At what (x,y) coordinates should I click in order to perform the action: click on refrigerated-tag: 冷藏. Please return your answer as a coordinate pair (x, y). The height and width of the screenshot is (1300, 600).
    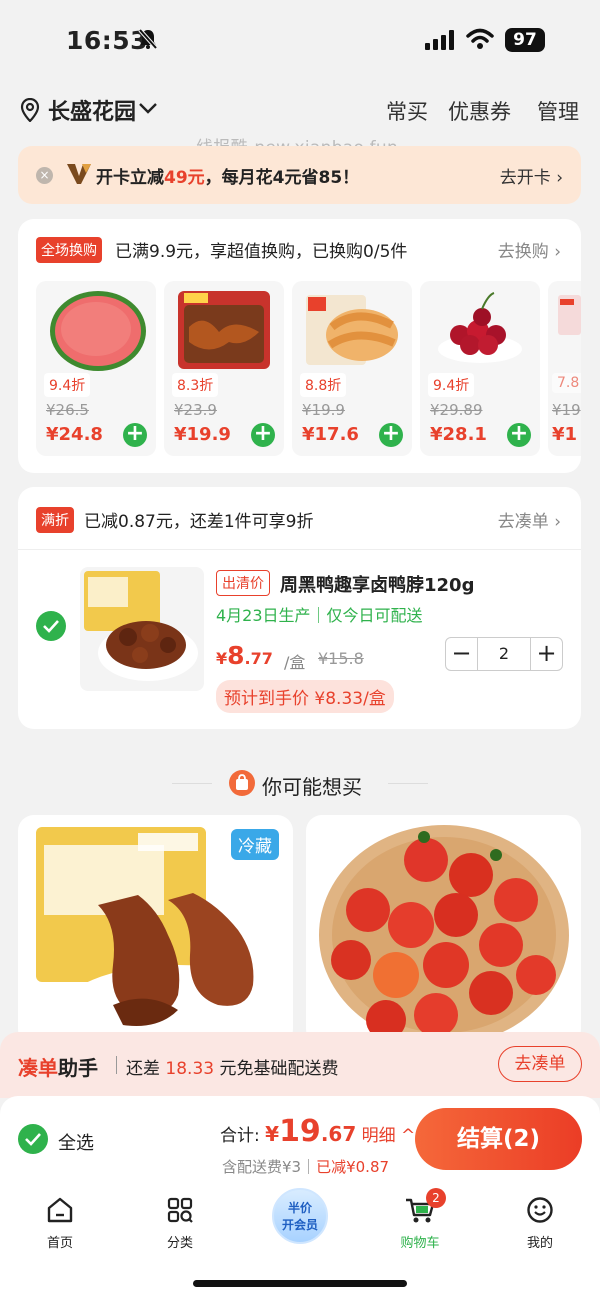
    Looking at the image, I should click on (255, 844).